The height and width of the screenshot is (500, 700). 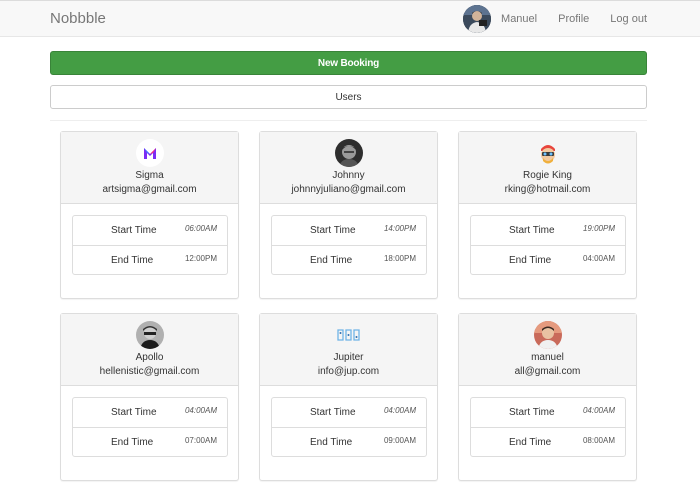 I want to click on user-name: Johnny, so click(x=348, y=175).